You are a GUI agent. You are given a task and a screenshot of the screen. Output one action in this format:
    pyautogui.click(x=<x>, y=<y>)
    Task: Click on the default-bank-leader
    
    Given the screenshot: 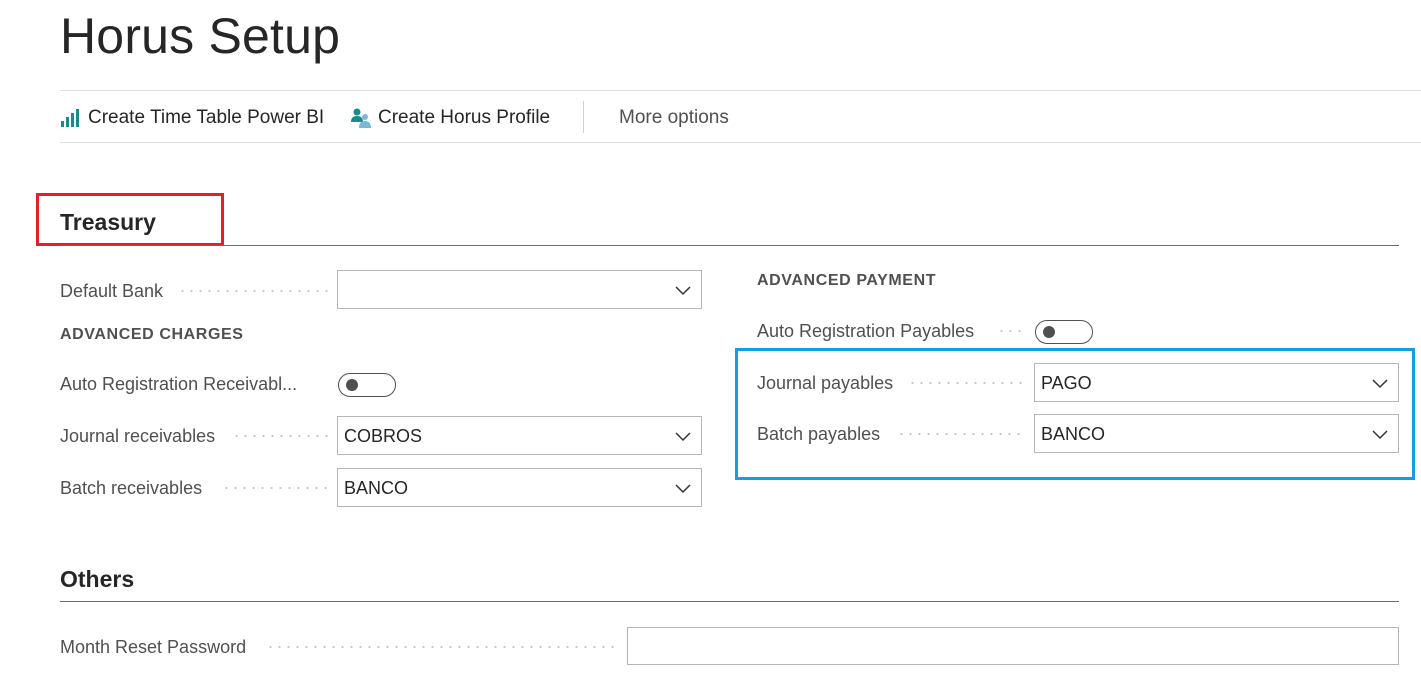 What is the action you would take?
    pyautogui.click(x=253, y=291)
    